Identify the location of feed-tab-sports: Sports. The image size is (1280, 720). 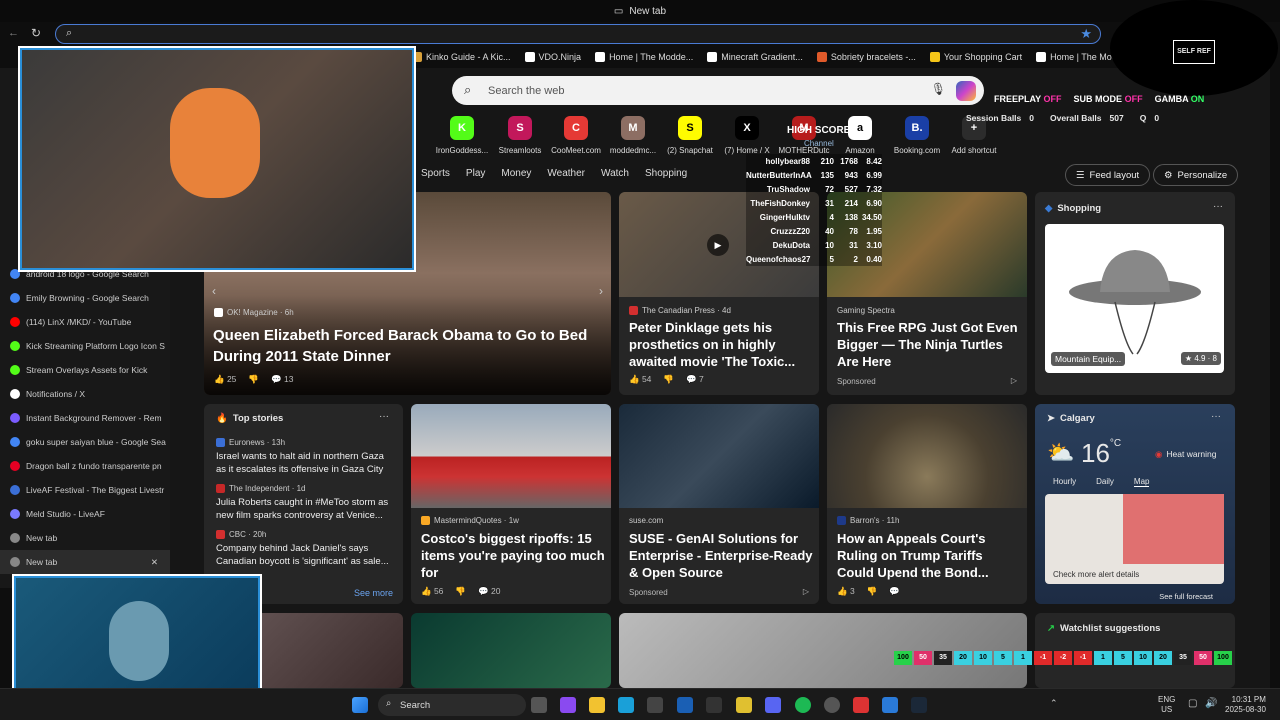
(435, 173).